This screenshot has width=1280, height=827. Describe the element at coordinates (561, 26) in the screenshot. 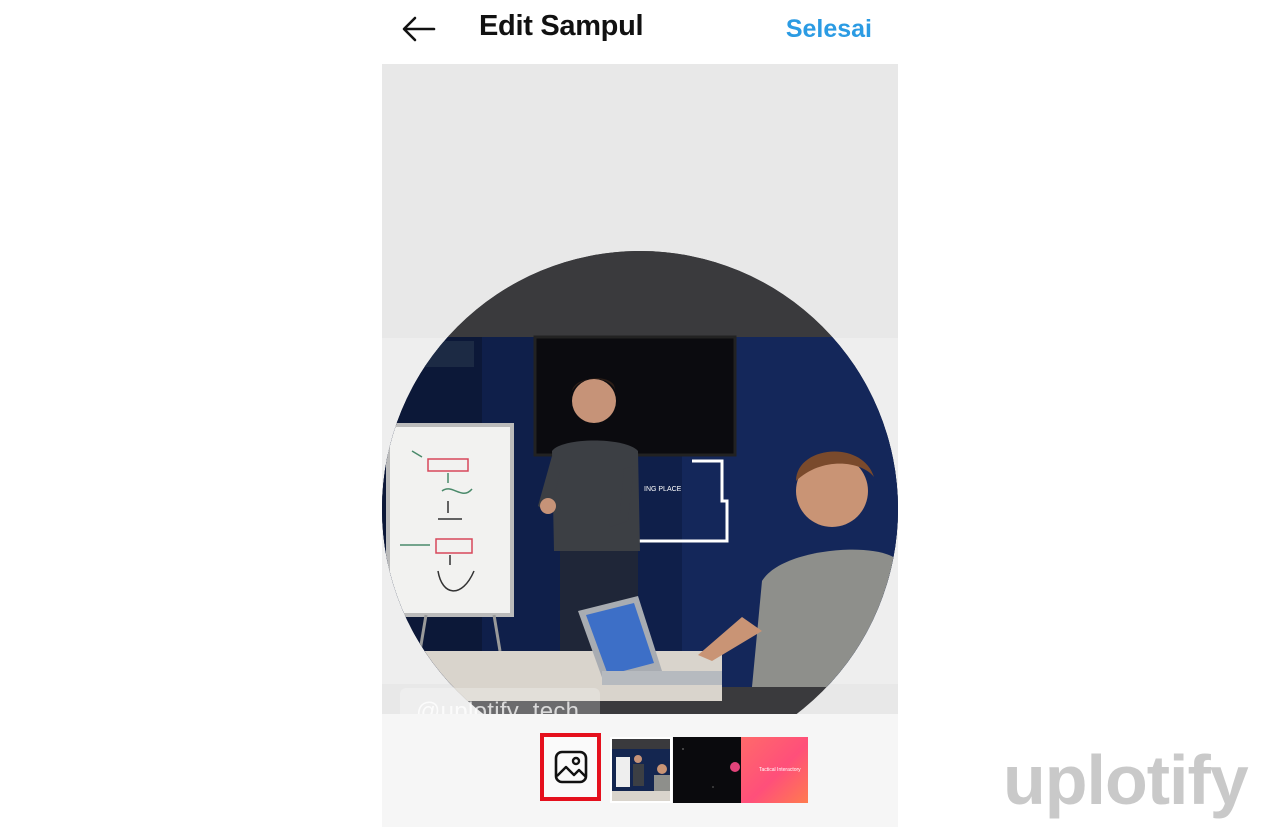

I see `page-title: Edit Sampul` at that location.